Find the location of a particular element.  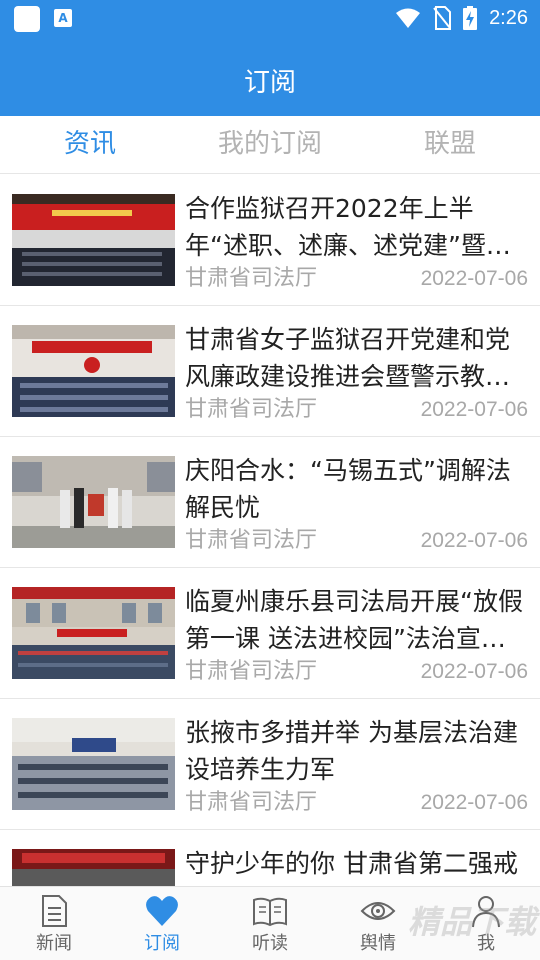

wifi-icon is located at coordinates (408, 18).